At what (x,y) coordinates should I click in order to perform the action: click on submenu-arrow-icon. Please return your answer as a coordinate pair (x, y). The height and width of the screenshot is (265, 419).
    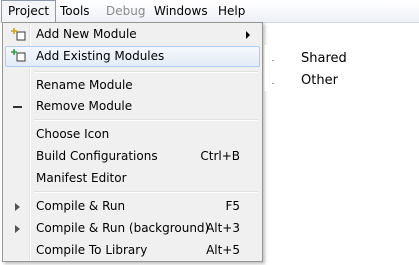
    Looking at the image, I should click on (248, 35).